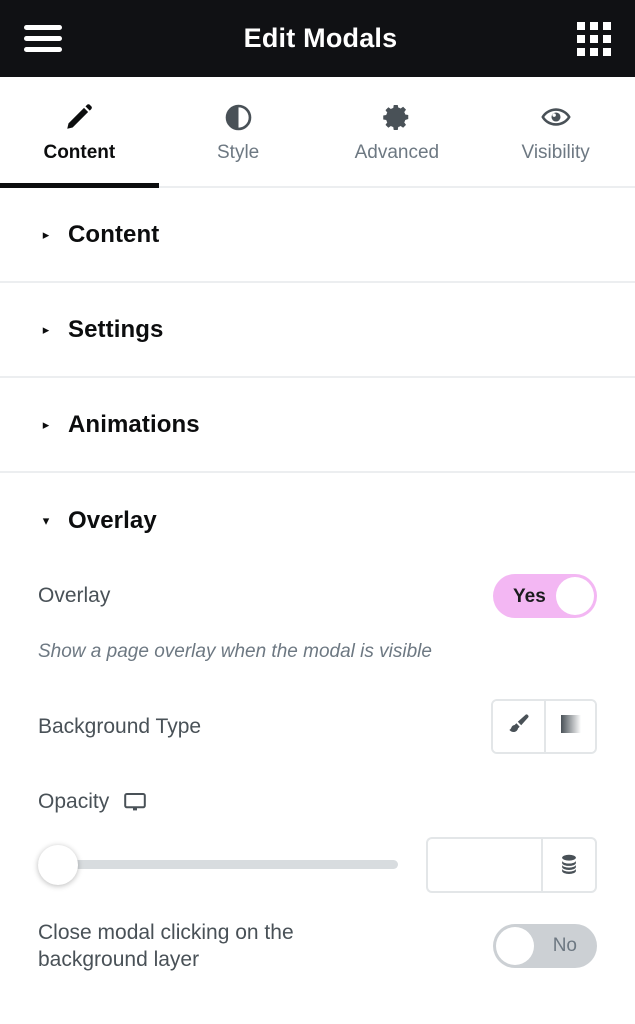  Describe the element at coordinates (135, 802) in the screenshot. I see `desktop-monitor-icon` at that location.